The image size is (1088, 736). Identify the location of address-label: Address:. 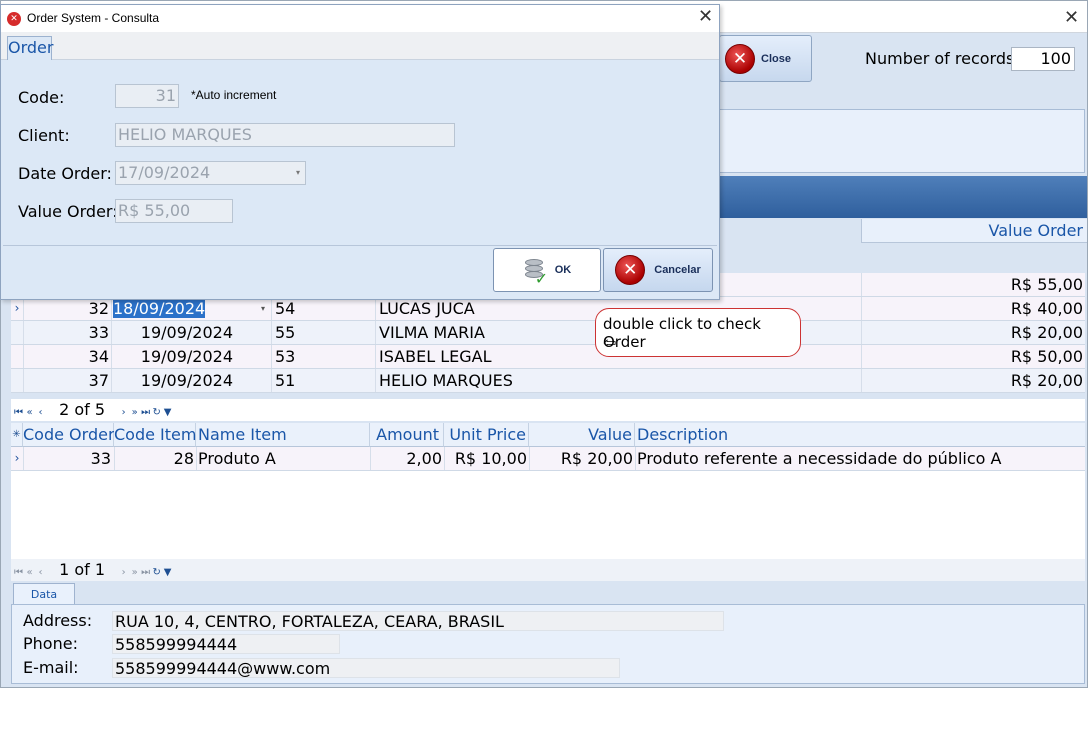
(58, 620).